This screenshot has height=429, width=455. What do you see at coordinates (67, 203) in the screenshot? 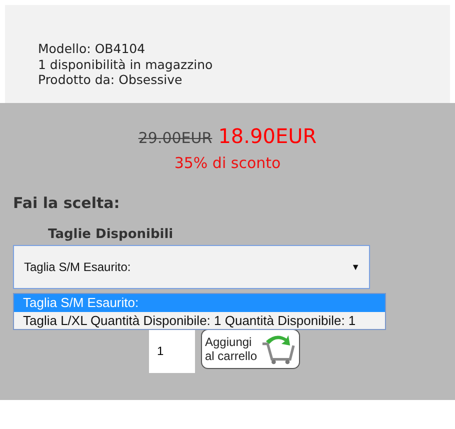
I see `choice-heading: Fai la scelta:` at bounding box center [67, 203].